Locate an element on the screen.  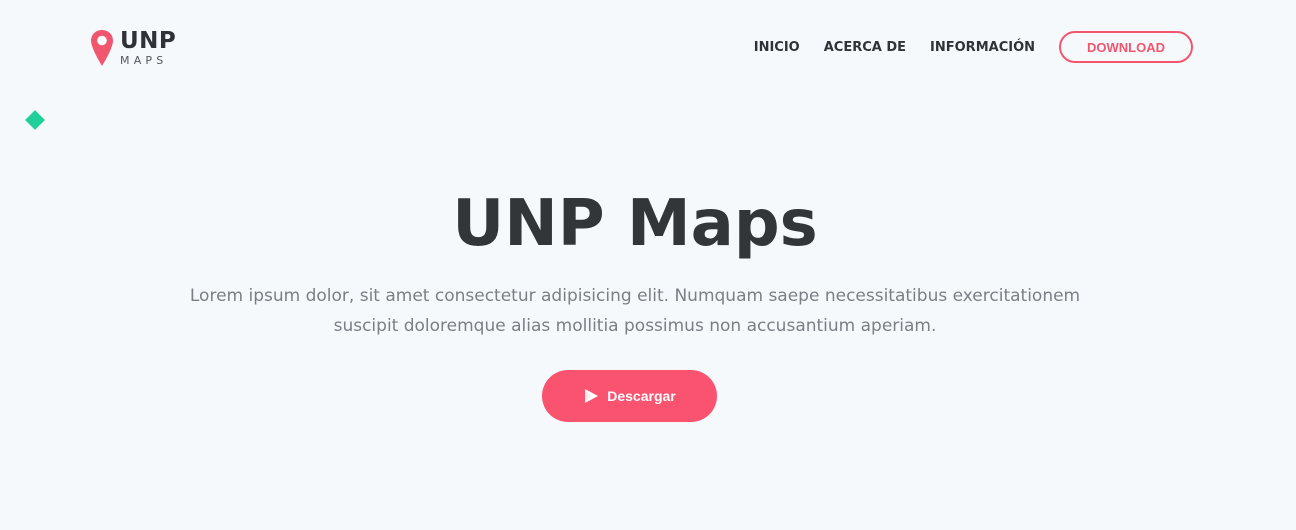
brand-name: UNP is located at coordinates (148, 41).